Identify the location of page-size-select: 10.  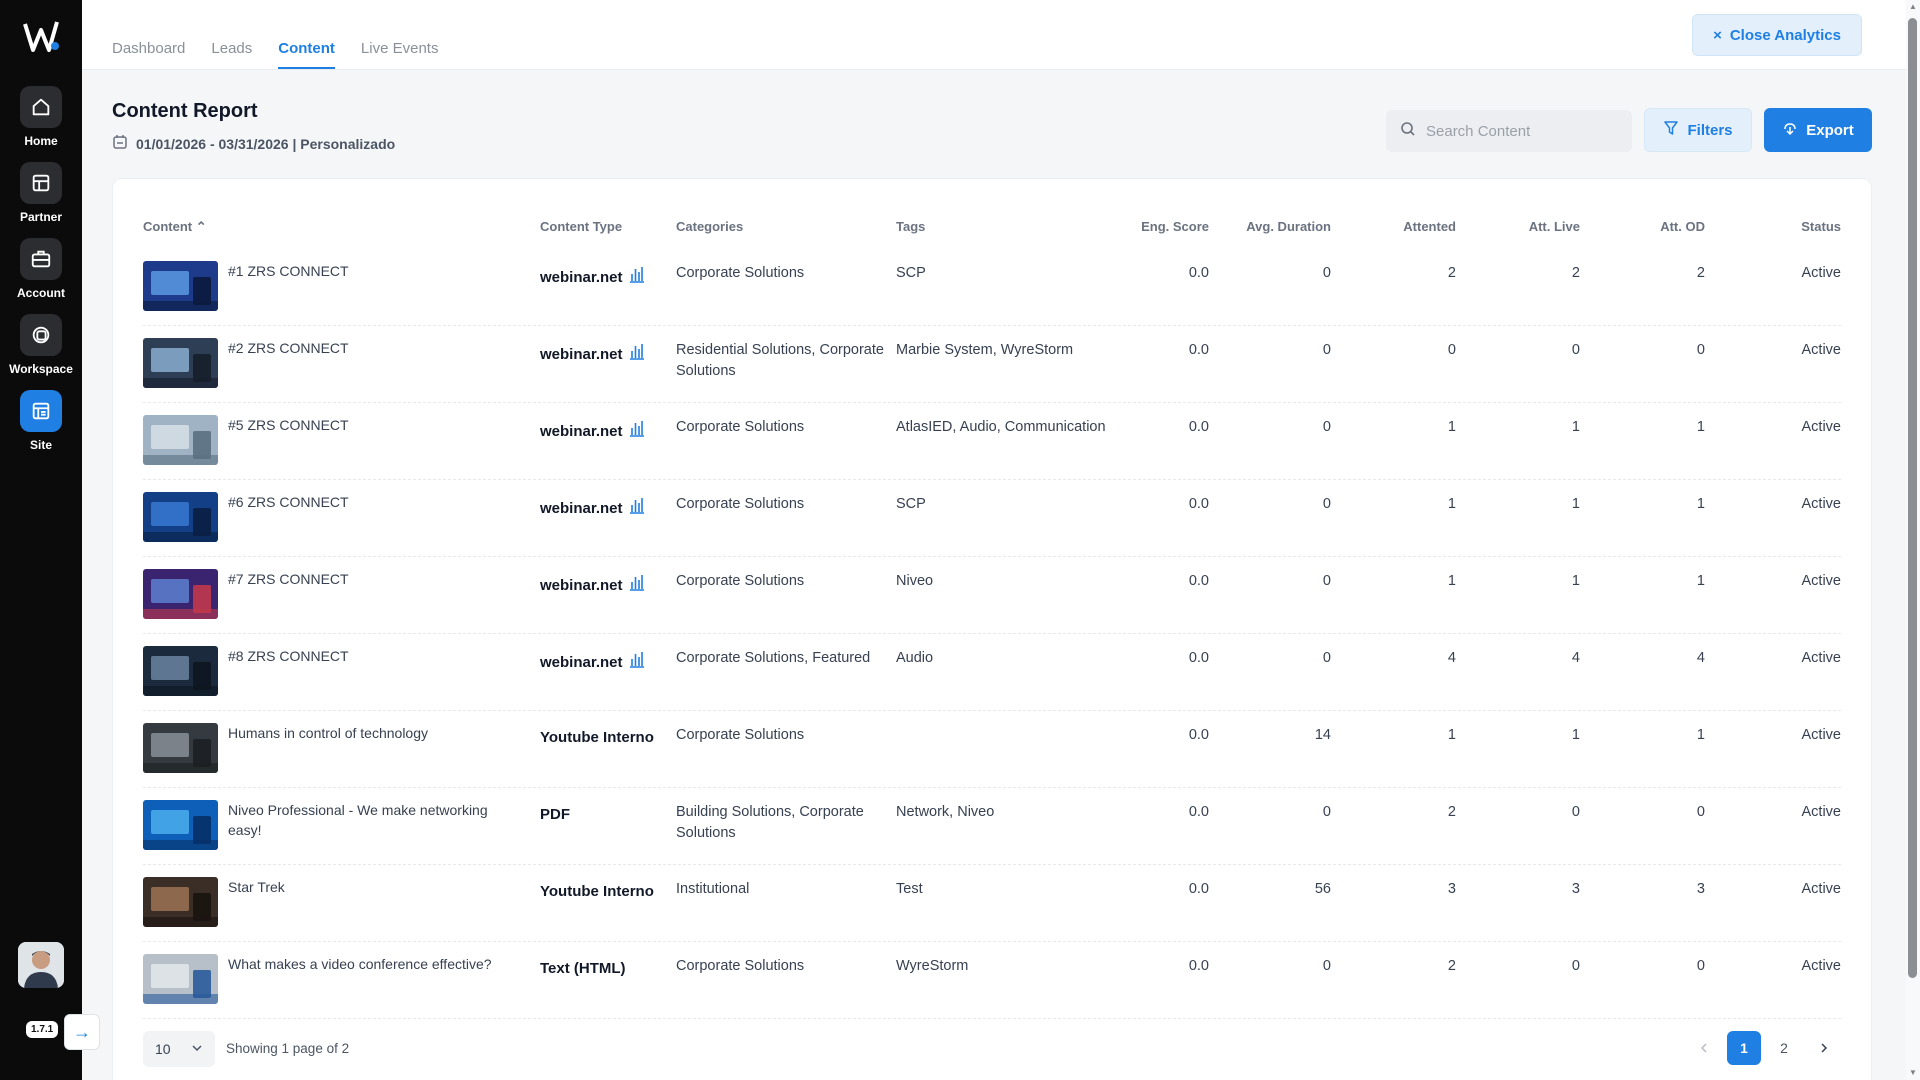
(179, 1049).